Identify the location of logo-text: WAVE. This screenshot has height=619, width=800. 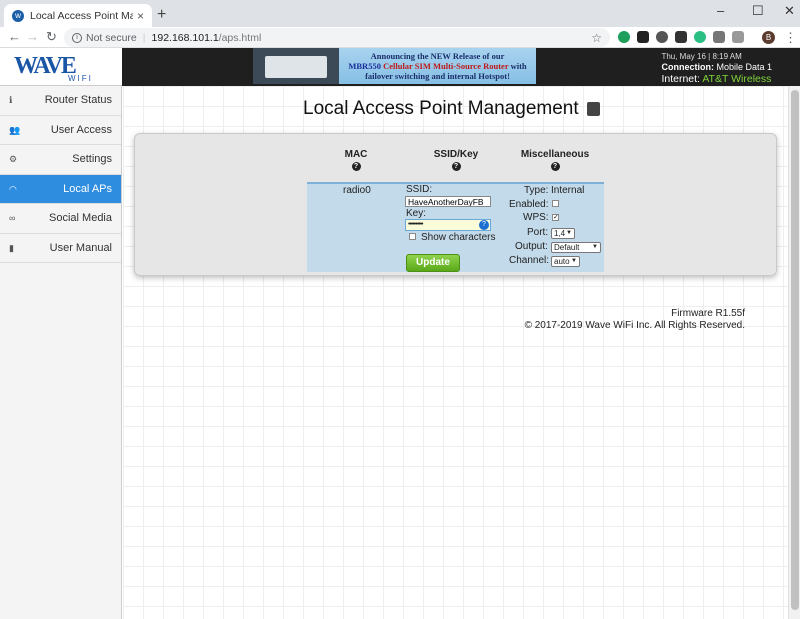
(45, 66).